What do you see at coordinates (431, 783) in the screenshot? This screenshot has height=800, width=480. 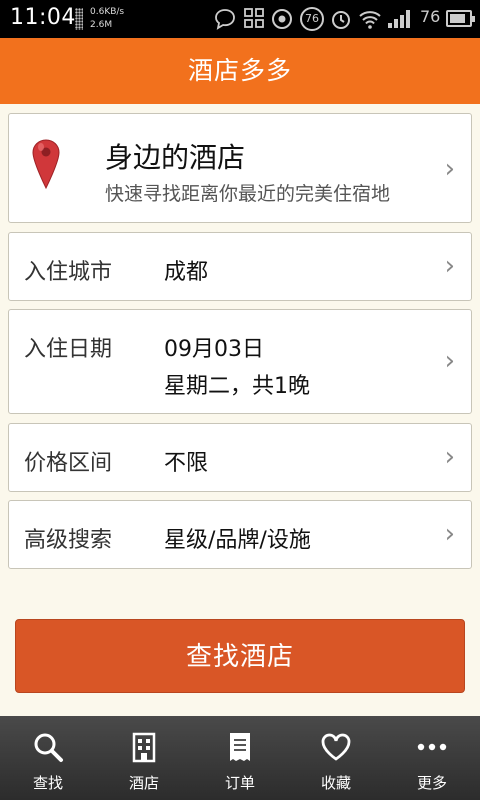 I see `nav-label-more: 更多` at bounding box center [431, 783].